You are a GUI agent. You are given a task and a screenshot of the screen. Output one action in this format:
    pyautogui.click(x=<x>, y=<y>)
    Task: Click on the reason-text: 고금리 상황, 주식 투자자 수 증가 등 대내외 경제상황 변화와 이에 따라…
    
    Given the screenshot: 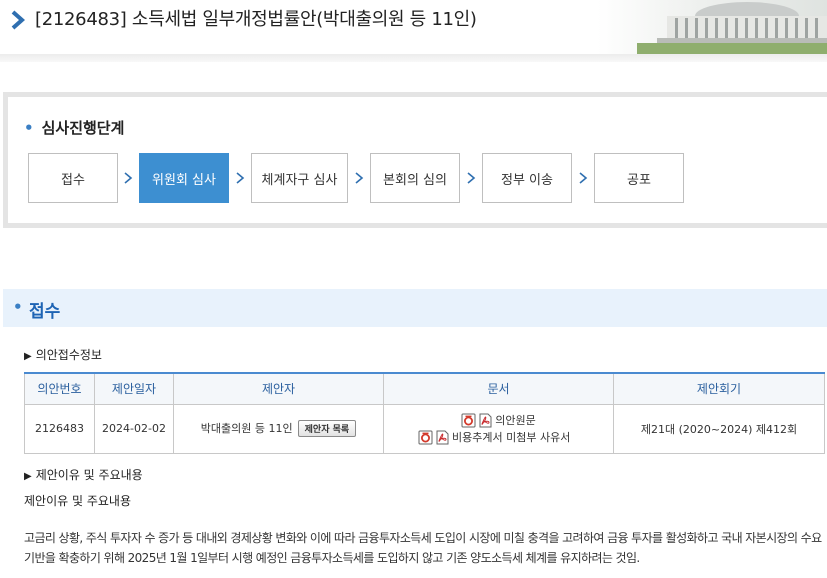 What is the action you would take?
    pyautogui.click(x=423, y=548)
    